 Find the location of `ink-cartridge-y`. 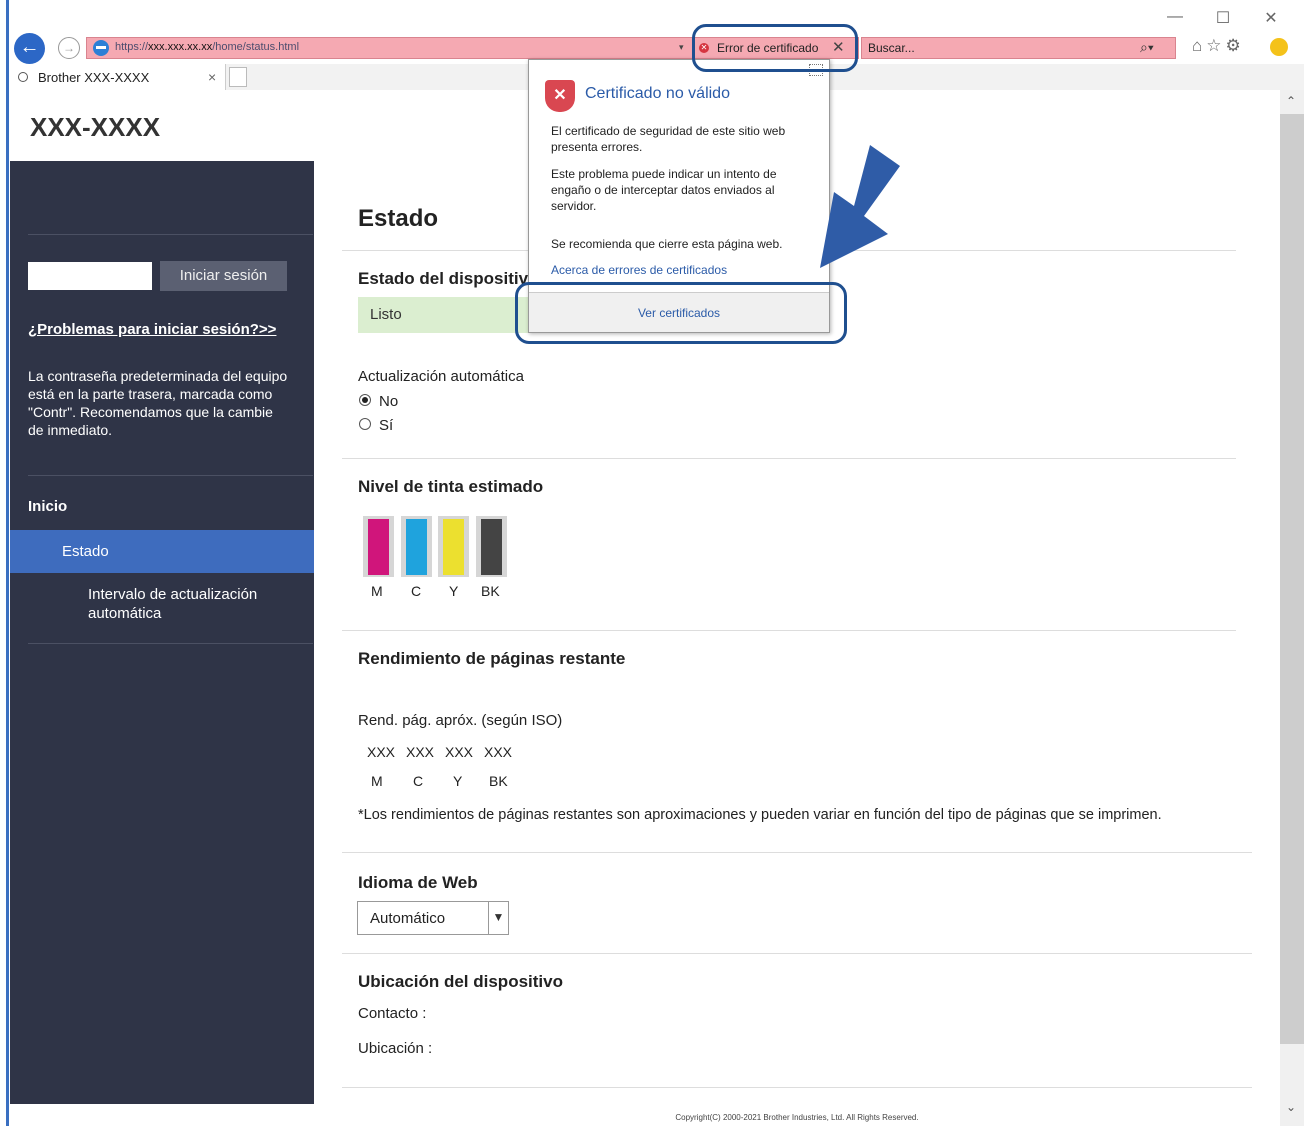

ink-cartridge-y is located at coordinates (453, 546).